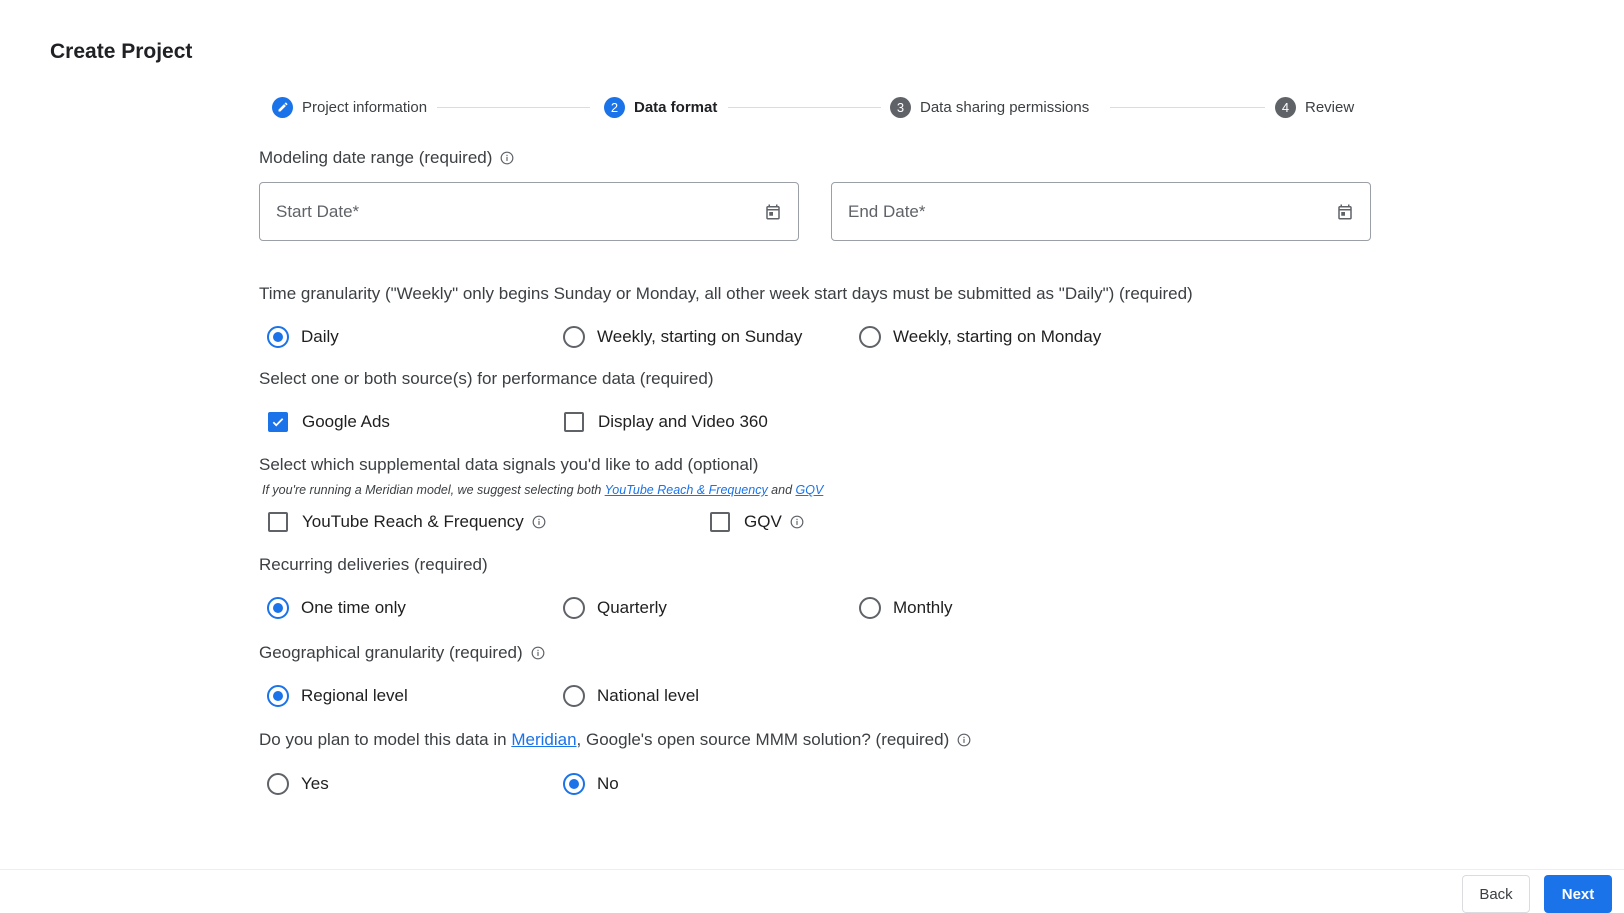 The width and height of the screenshot is (1624, 913). What do you see at coordinates (318, 211) in the screenshot?
I see `start-date-placeholder: Start Date*` at bounding box center [318, 211].